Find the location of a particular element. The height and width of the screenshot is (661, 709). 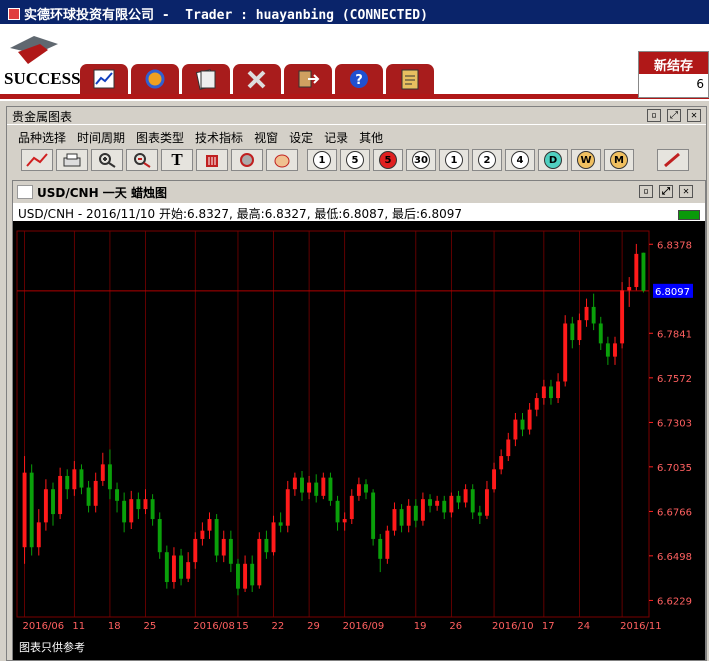

chart-restore-button: ▫ is located at coordinates (646, 191).